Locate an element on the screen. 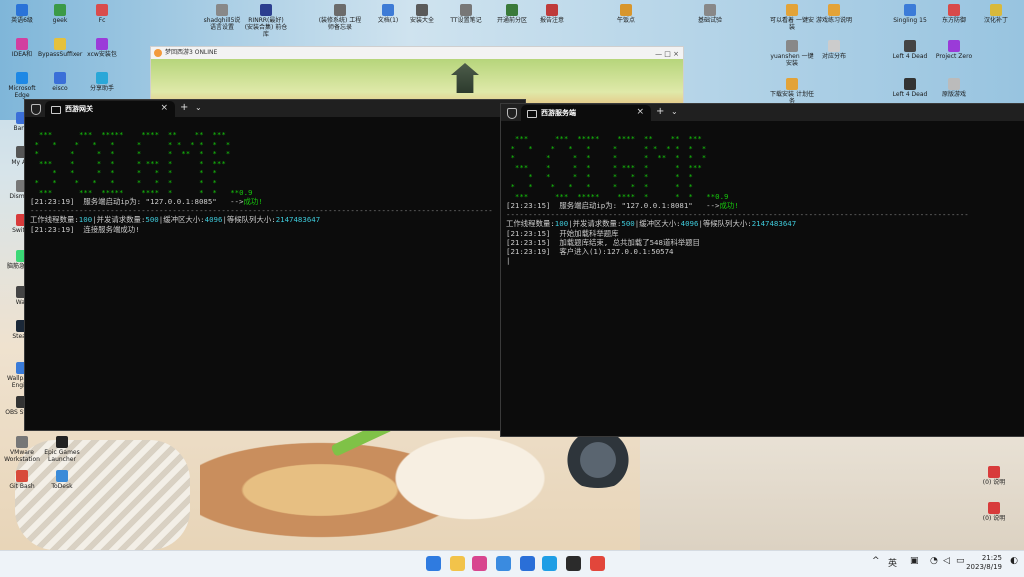  desktop-icon: xcw安装包 is located at coordinates (102, 48).